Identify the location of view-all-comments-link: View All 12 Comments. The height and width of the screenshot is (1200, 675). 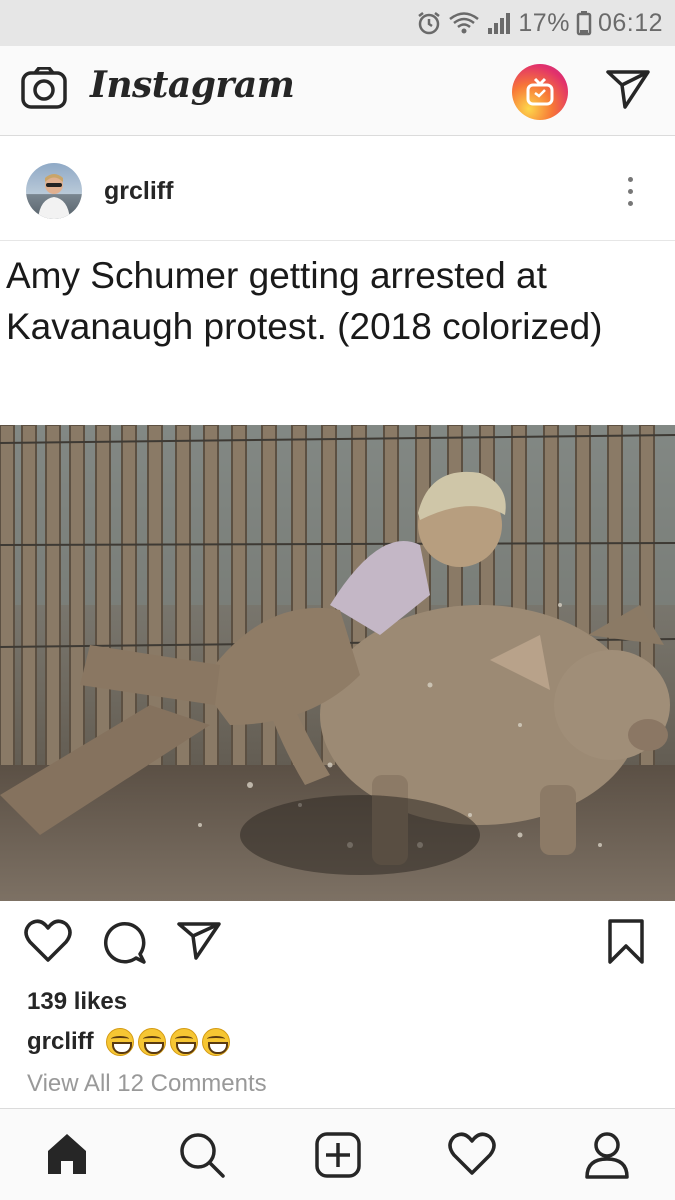
(147, 1084).